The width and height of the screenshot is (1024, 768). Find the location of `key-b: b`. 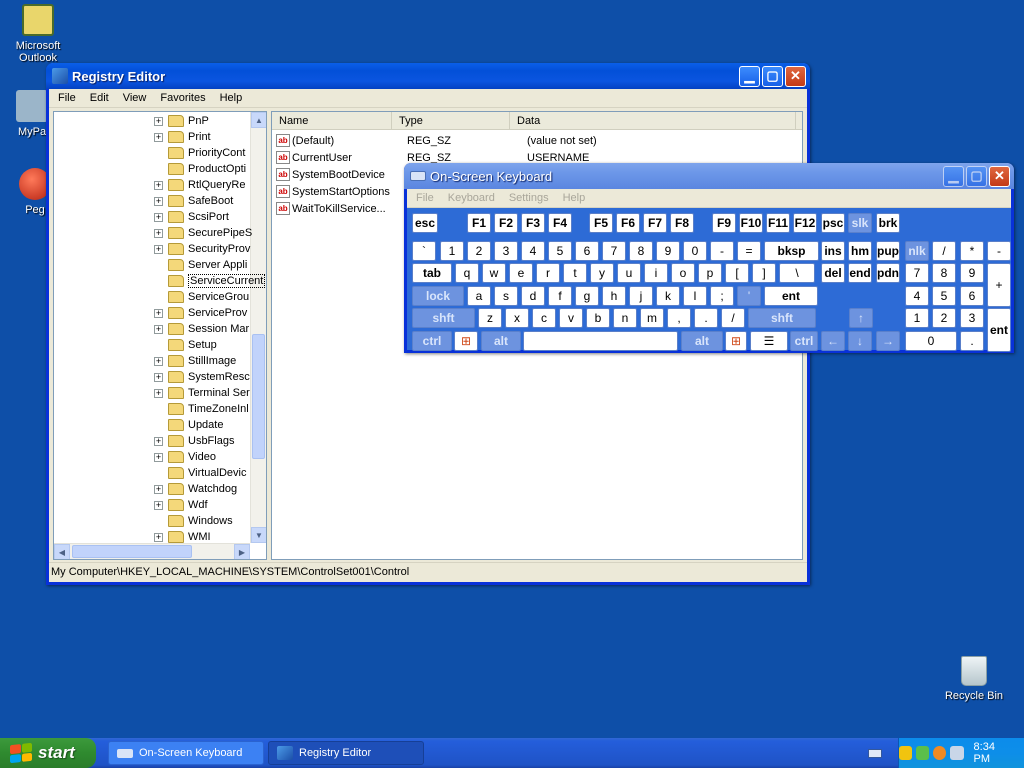

key-b: b is located at coordinates (598, 318).